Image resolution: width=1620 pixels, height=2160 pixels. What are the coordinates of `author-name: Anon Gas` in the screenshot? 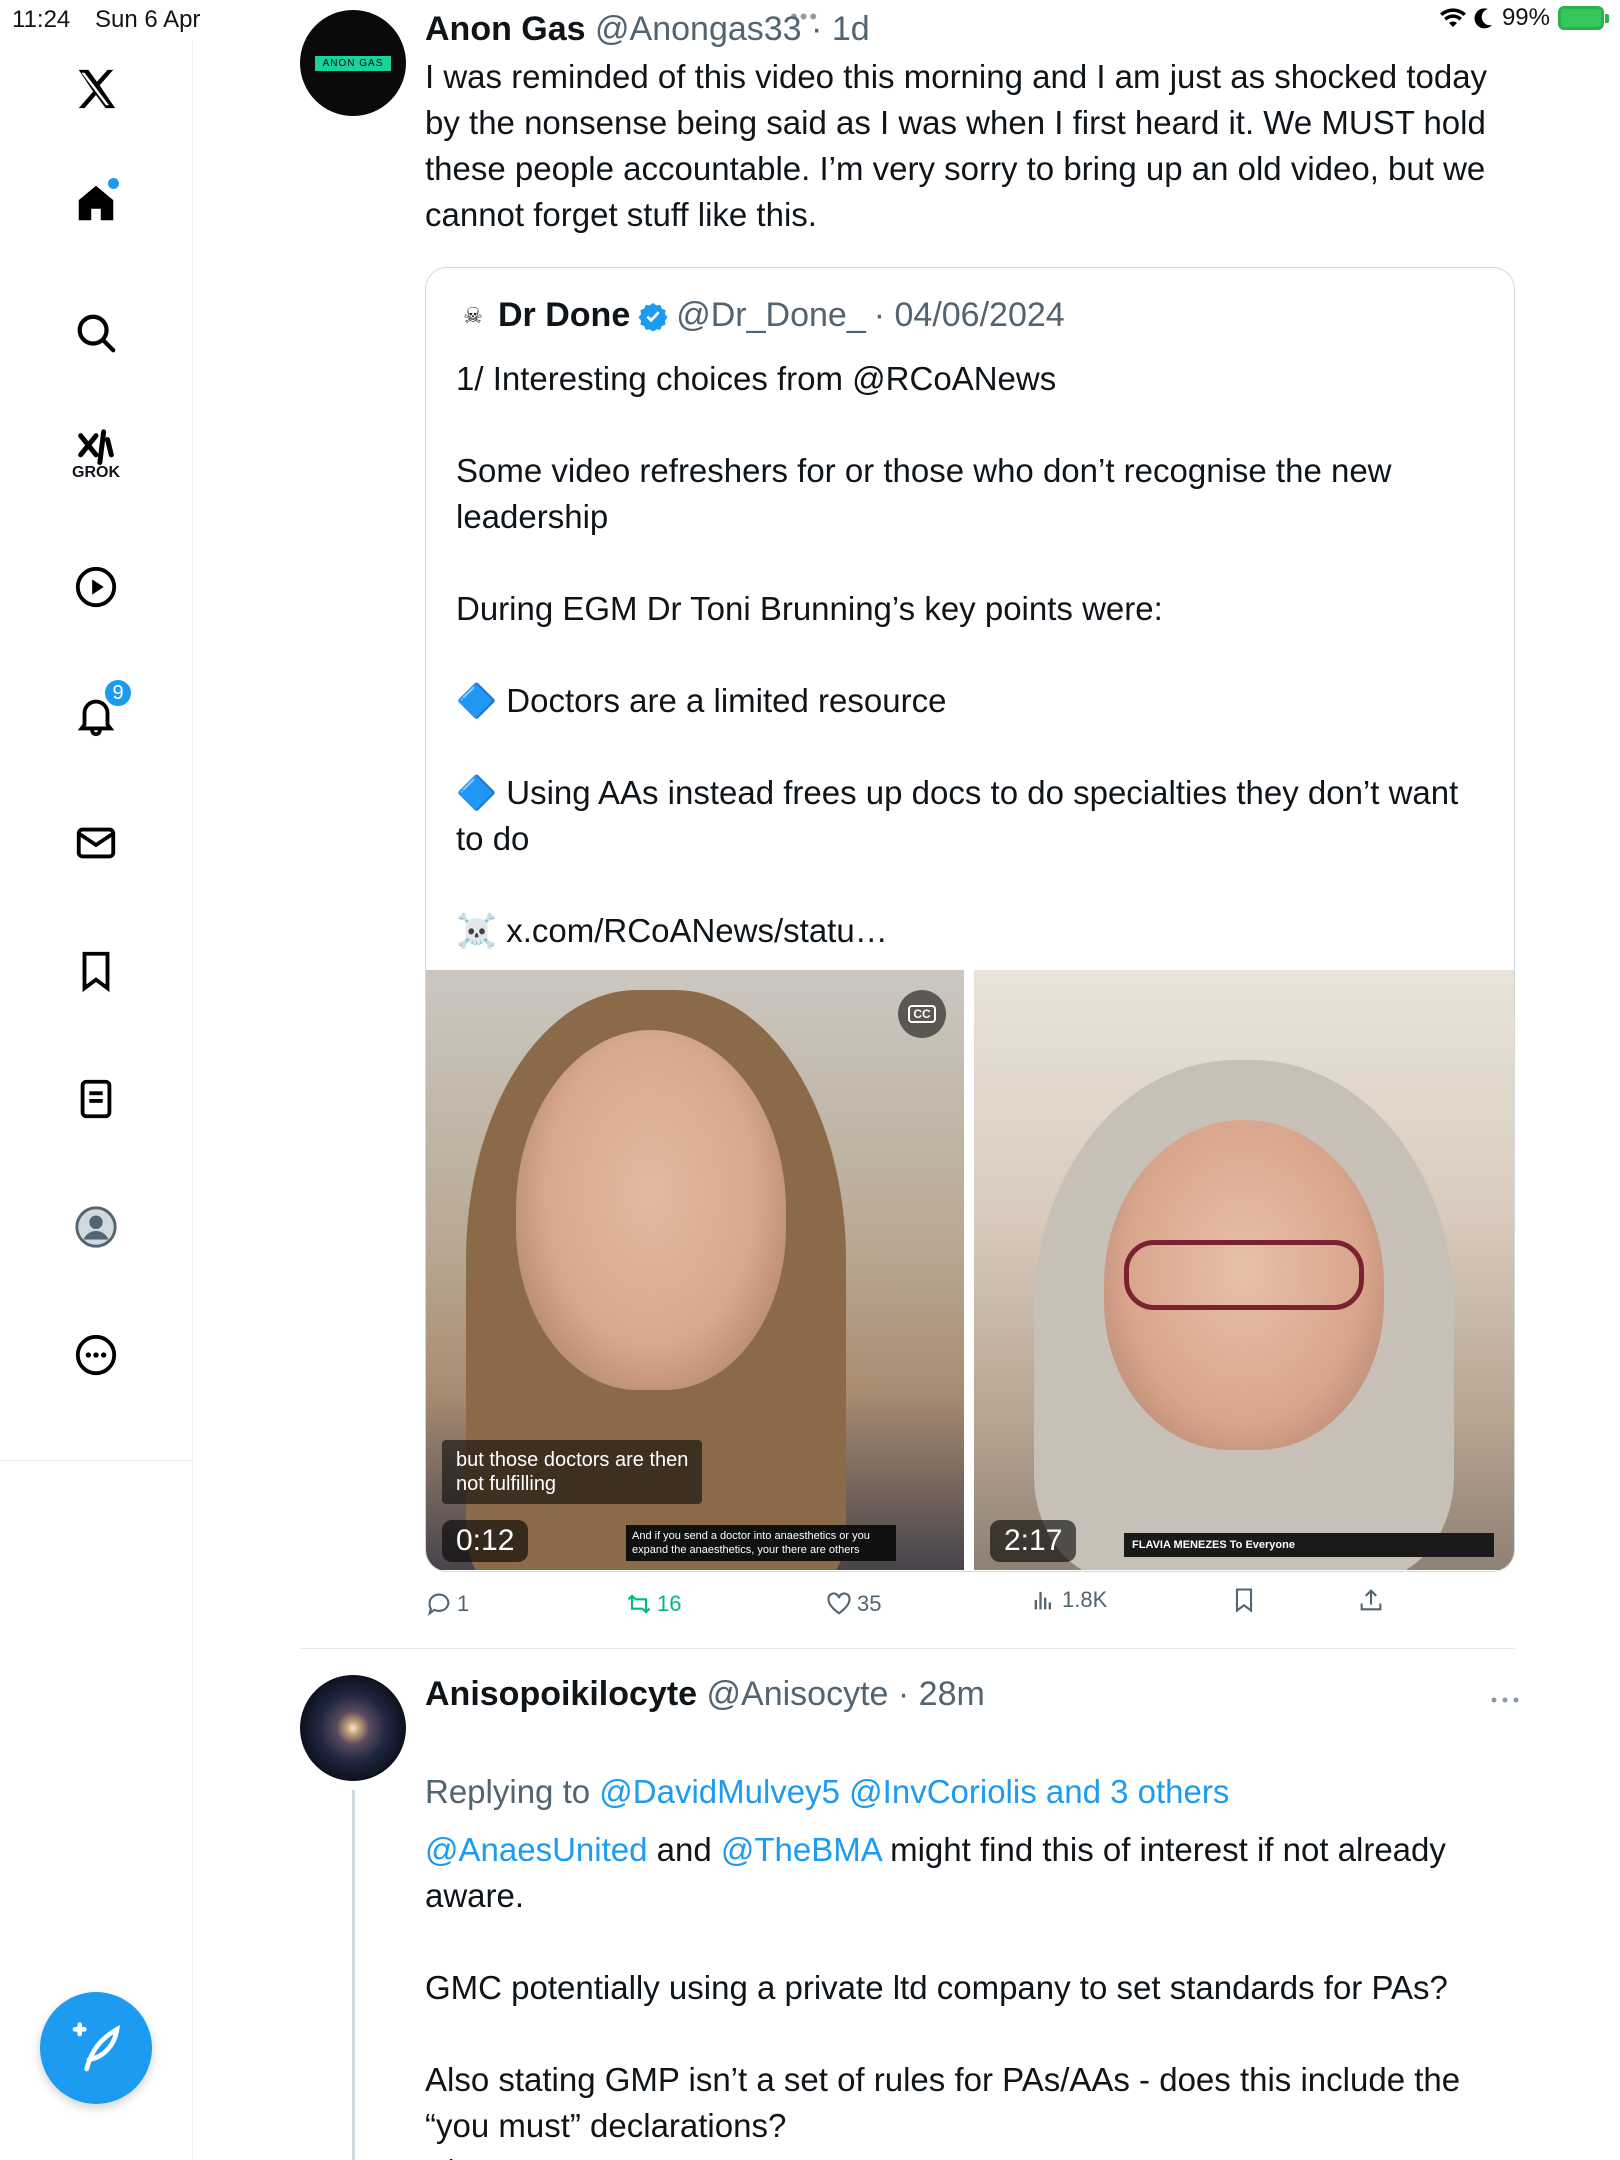 It's located at (505, 29).